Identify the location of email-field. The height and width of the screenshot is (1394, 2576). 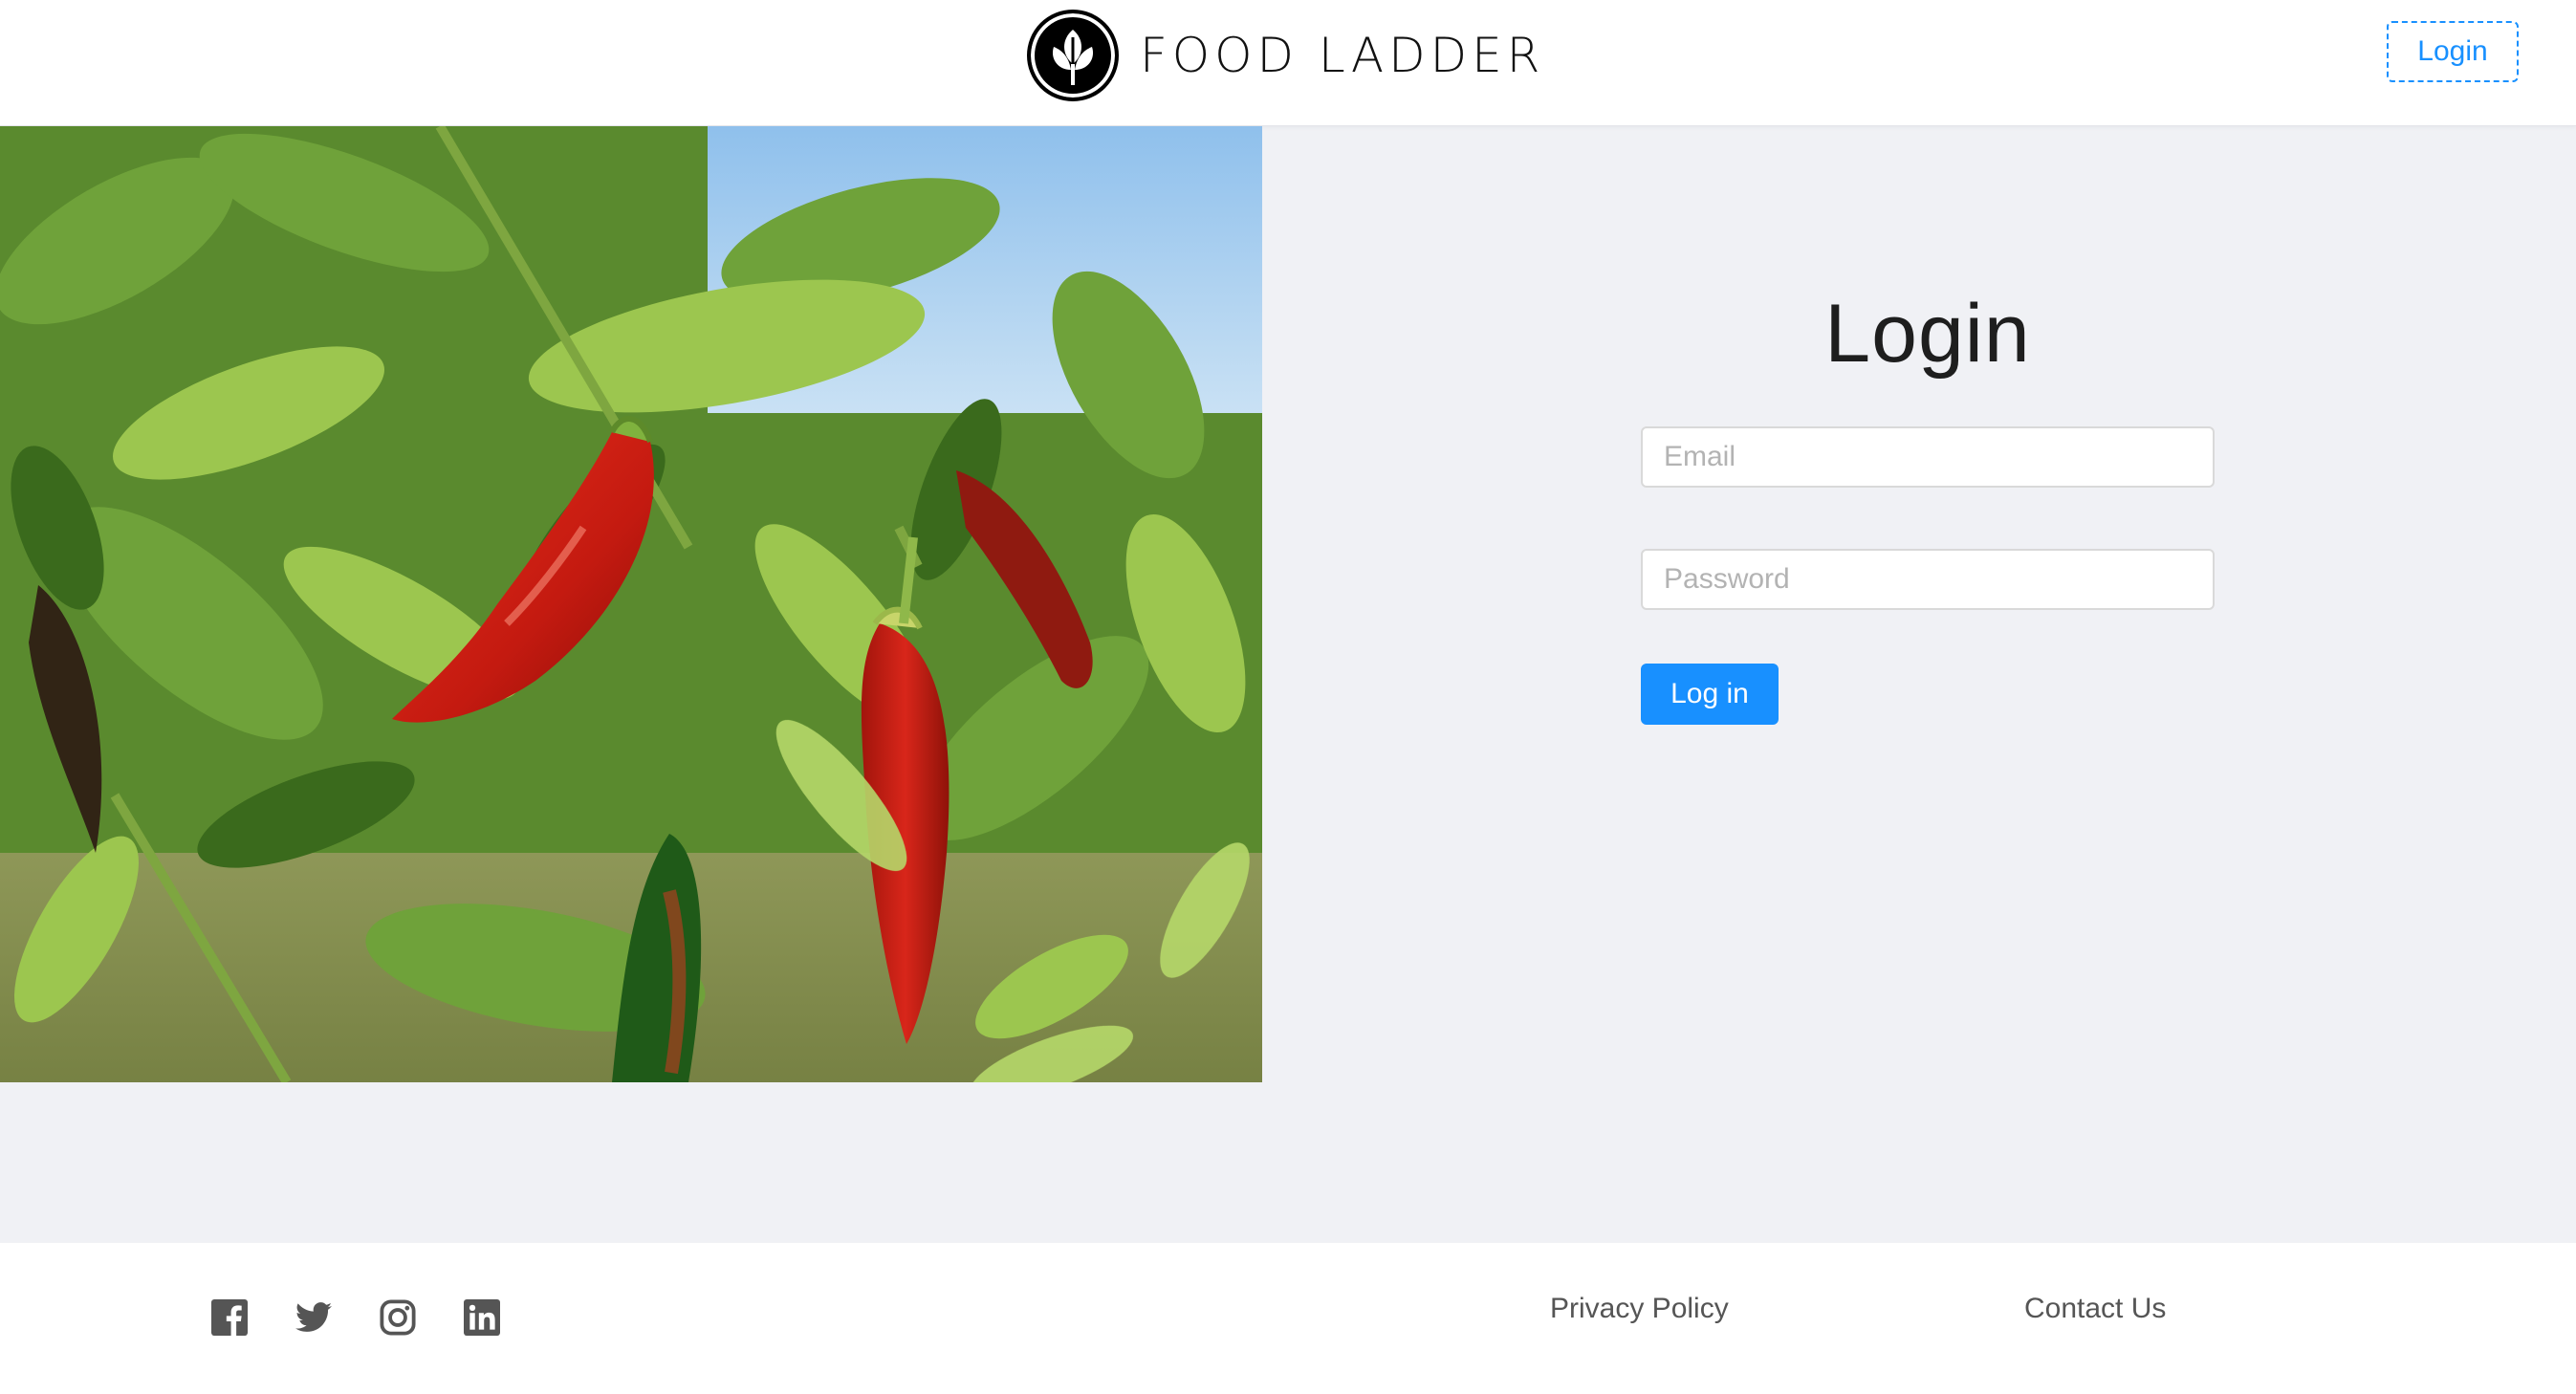
(1928, 457).